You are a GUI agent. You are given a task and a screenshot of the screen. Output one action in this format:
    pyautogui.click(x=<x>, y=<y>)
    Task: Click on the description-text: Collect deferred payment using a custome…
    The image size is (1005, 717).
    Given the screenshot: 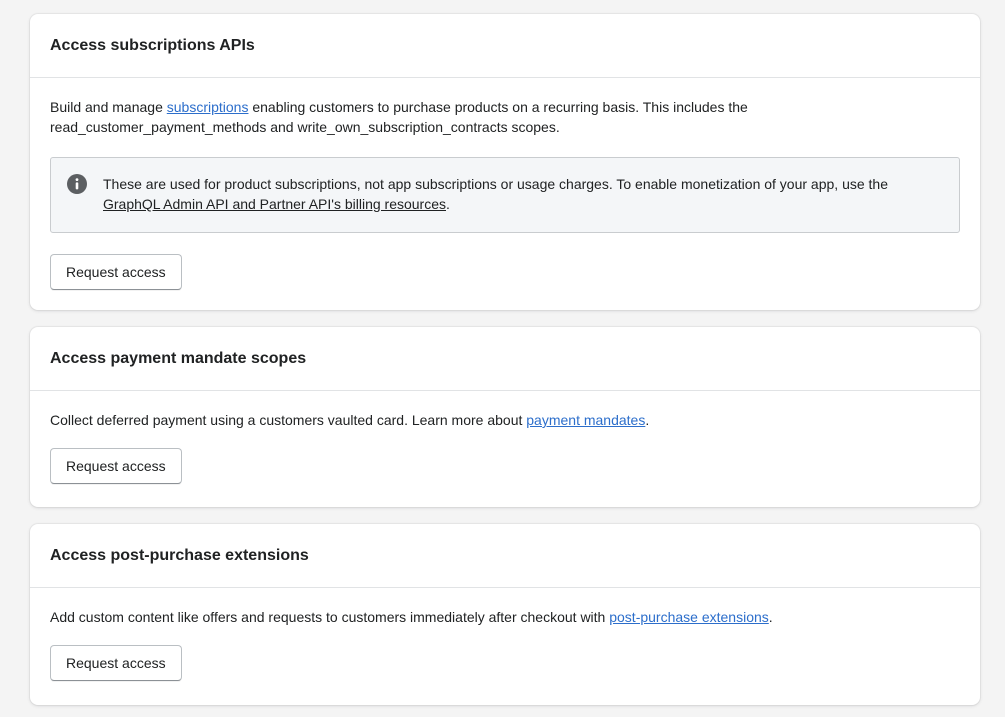 What is the action you would take?
    pyautogui.click(x=288, y=420)
    